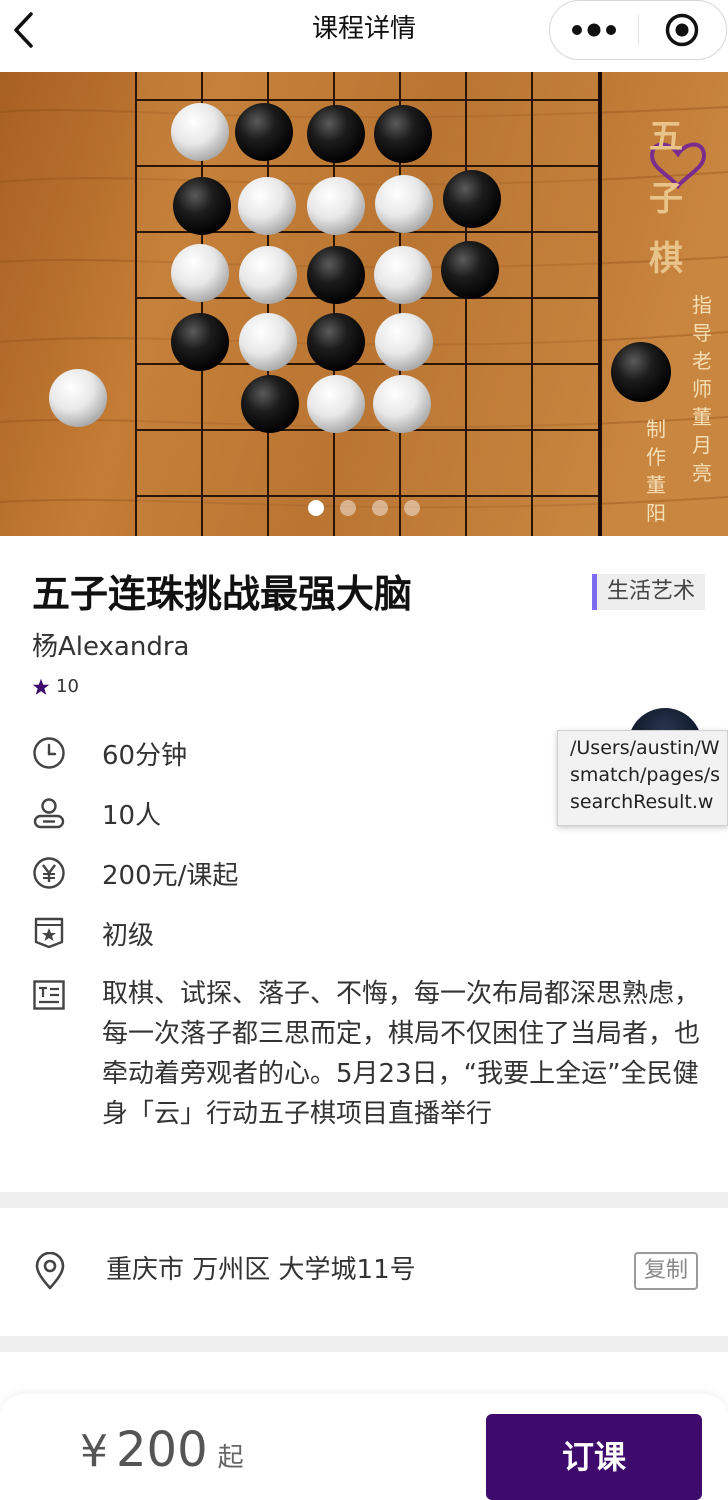  What do you see at coordinates (128, 935) in the screenshot?
I see `level-text: 初级` at bounding box center [128, 935].